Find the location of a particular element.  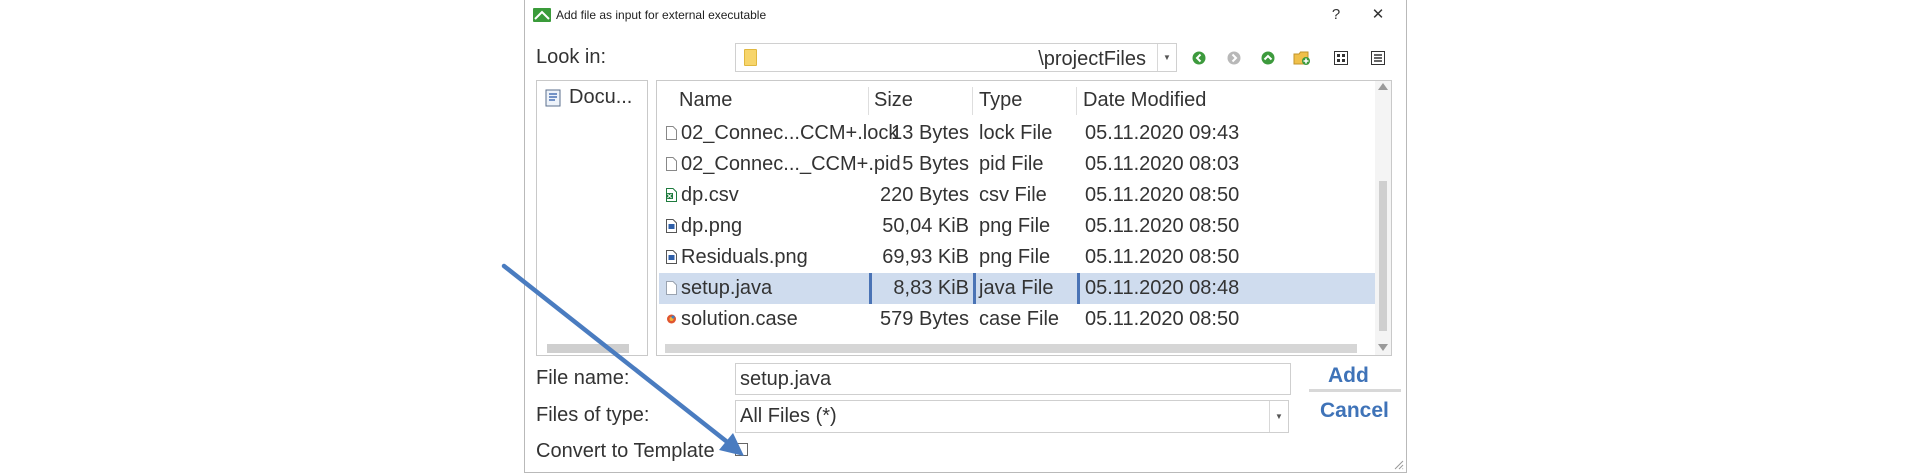

scroll-down-icon is located at coordinates (1383, 347).